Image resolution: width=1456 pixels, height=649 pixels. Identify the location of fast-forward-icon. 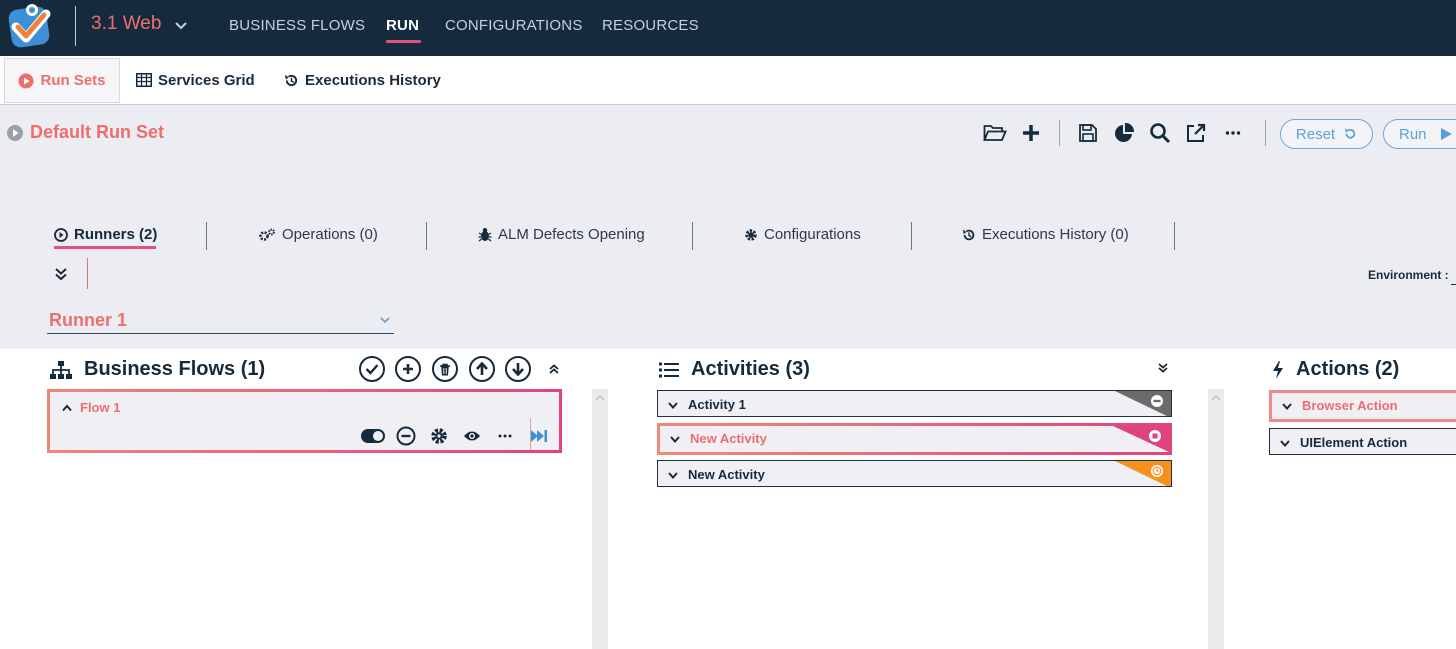
(539, 436).